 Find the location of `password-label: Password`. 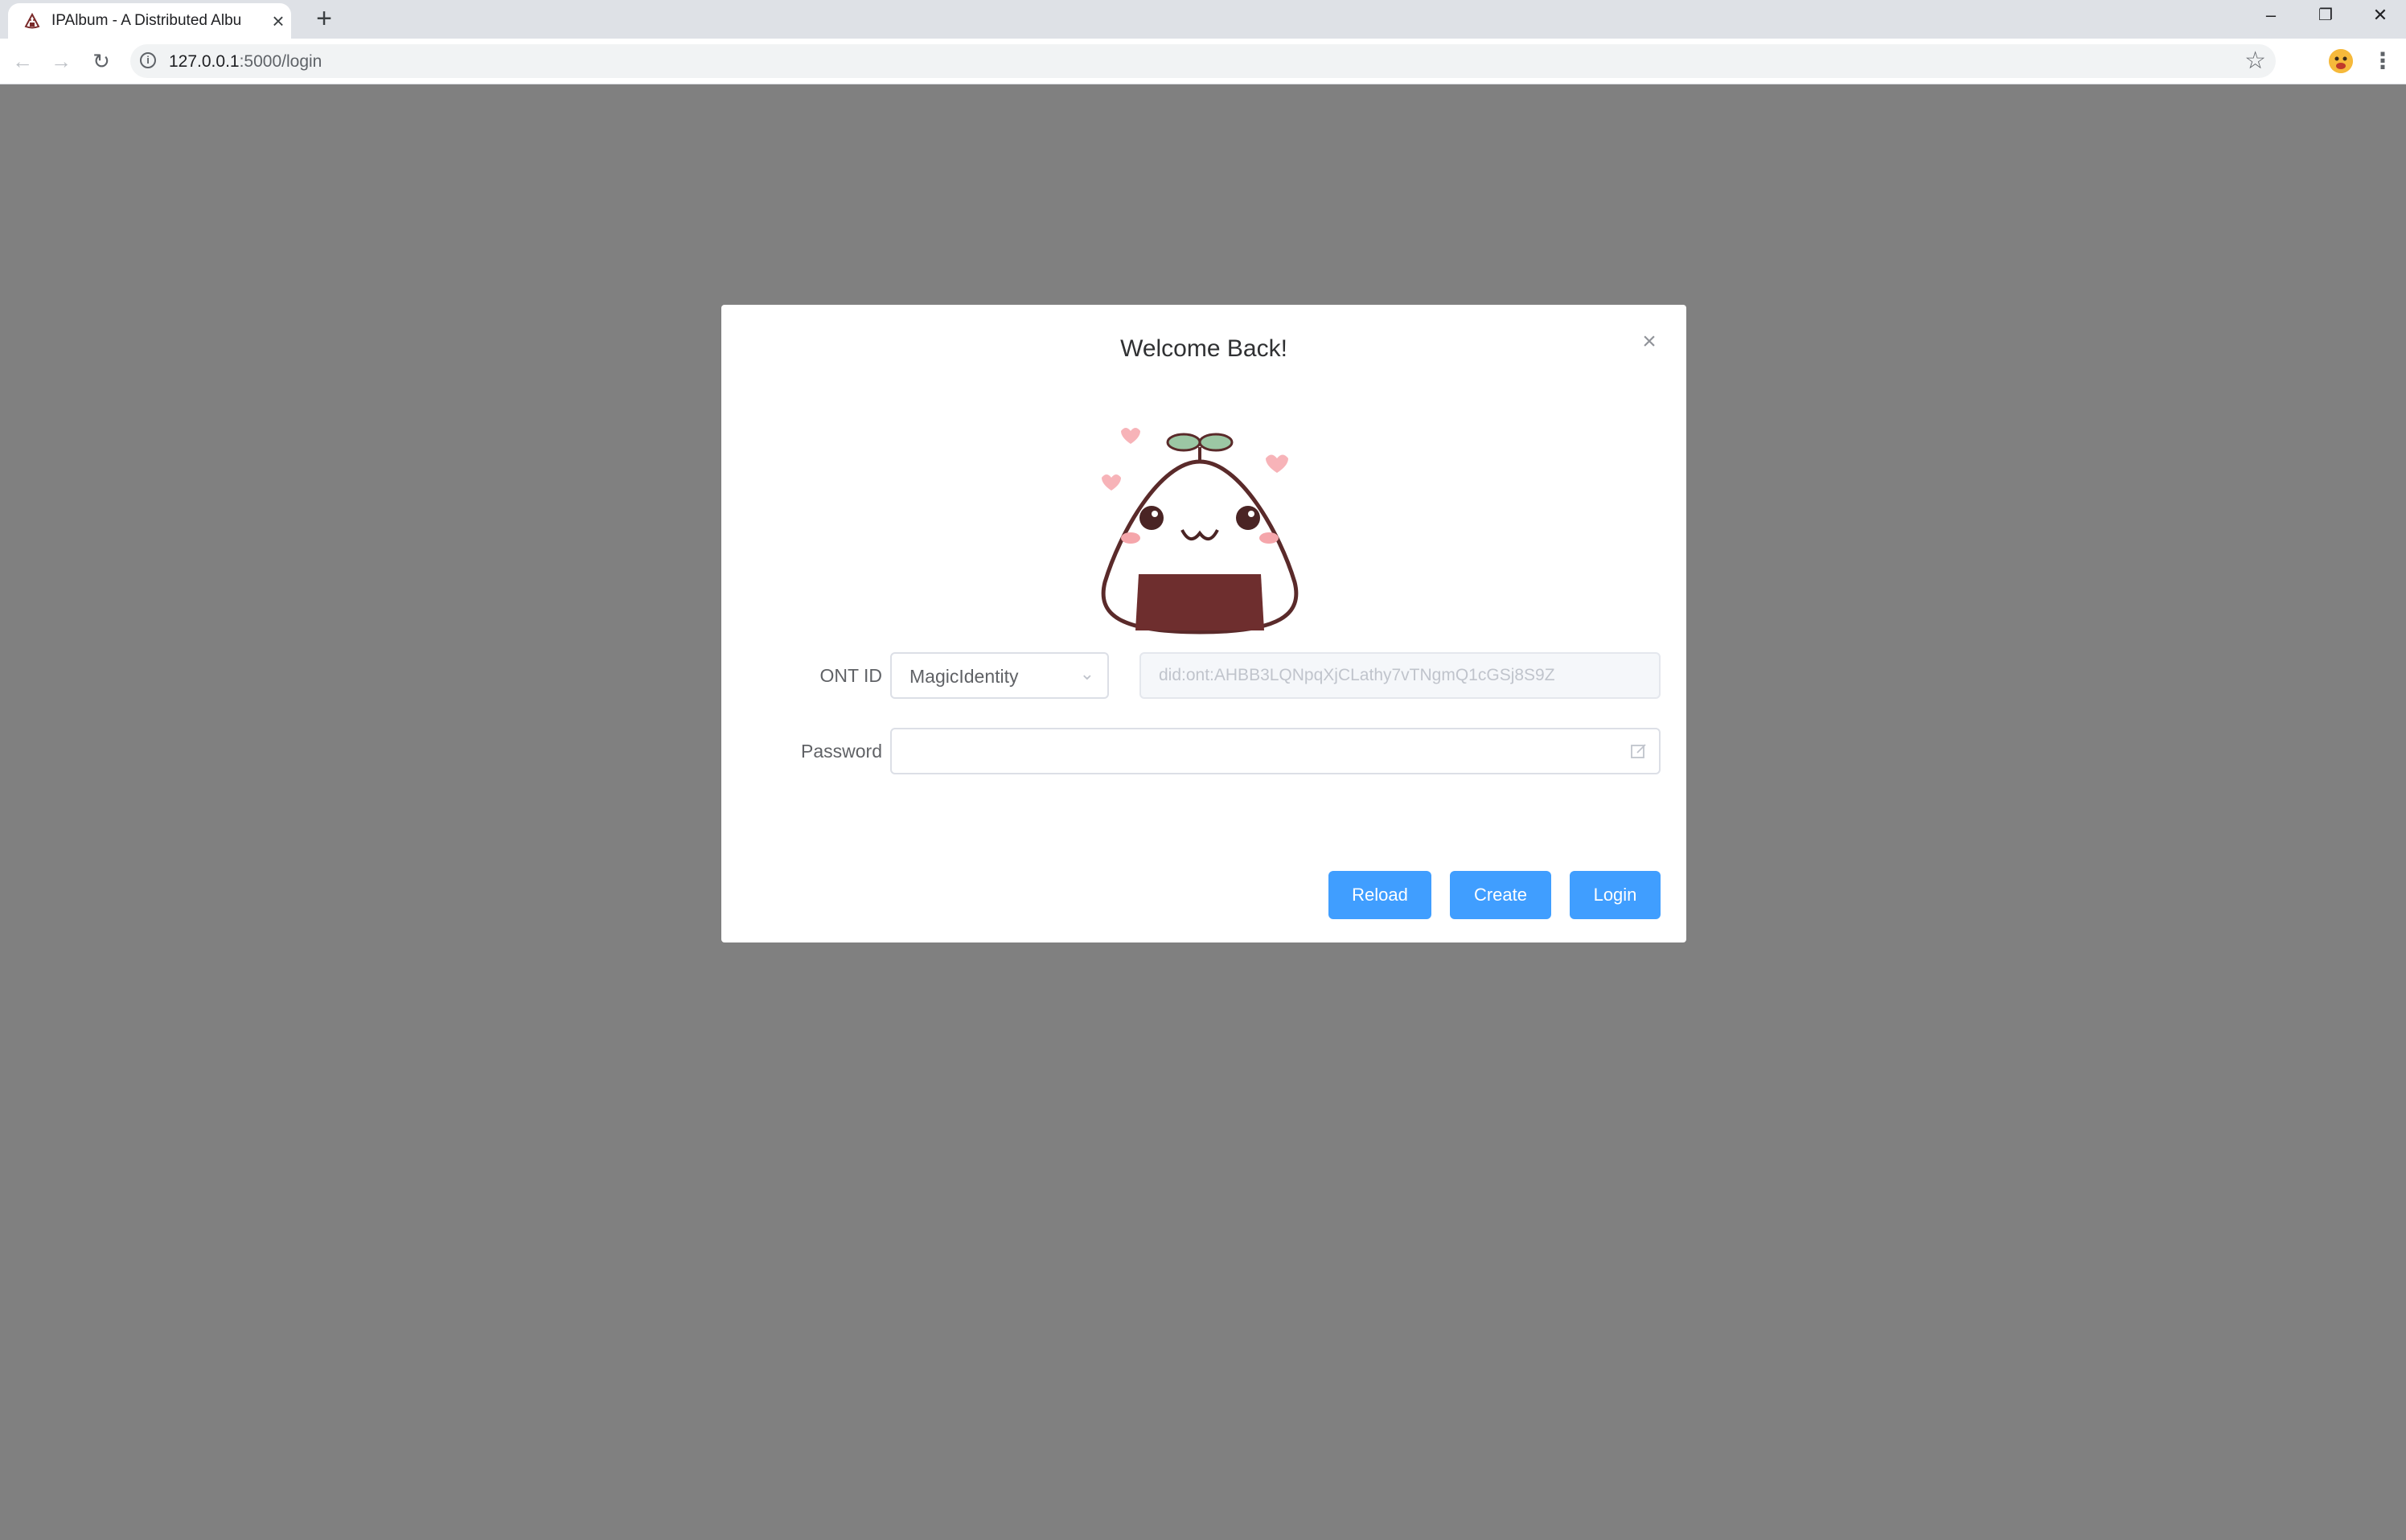

password-label: Password is located at coordinates (841, 751).